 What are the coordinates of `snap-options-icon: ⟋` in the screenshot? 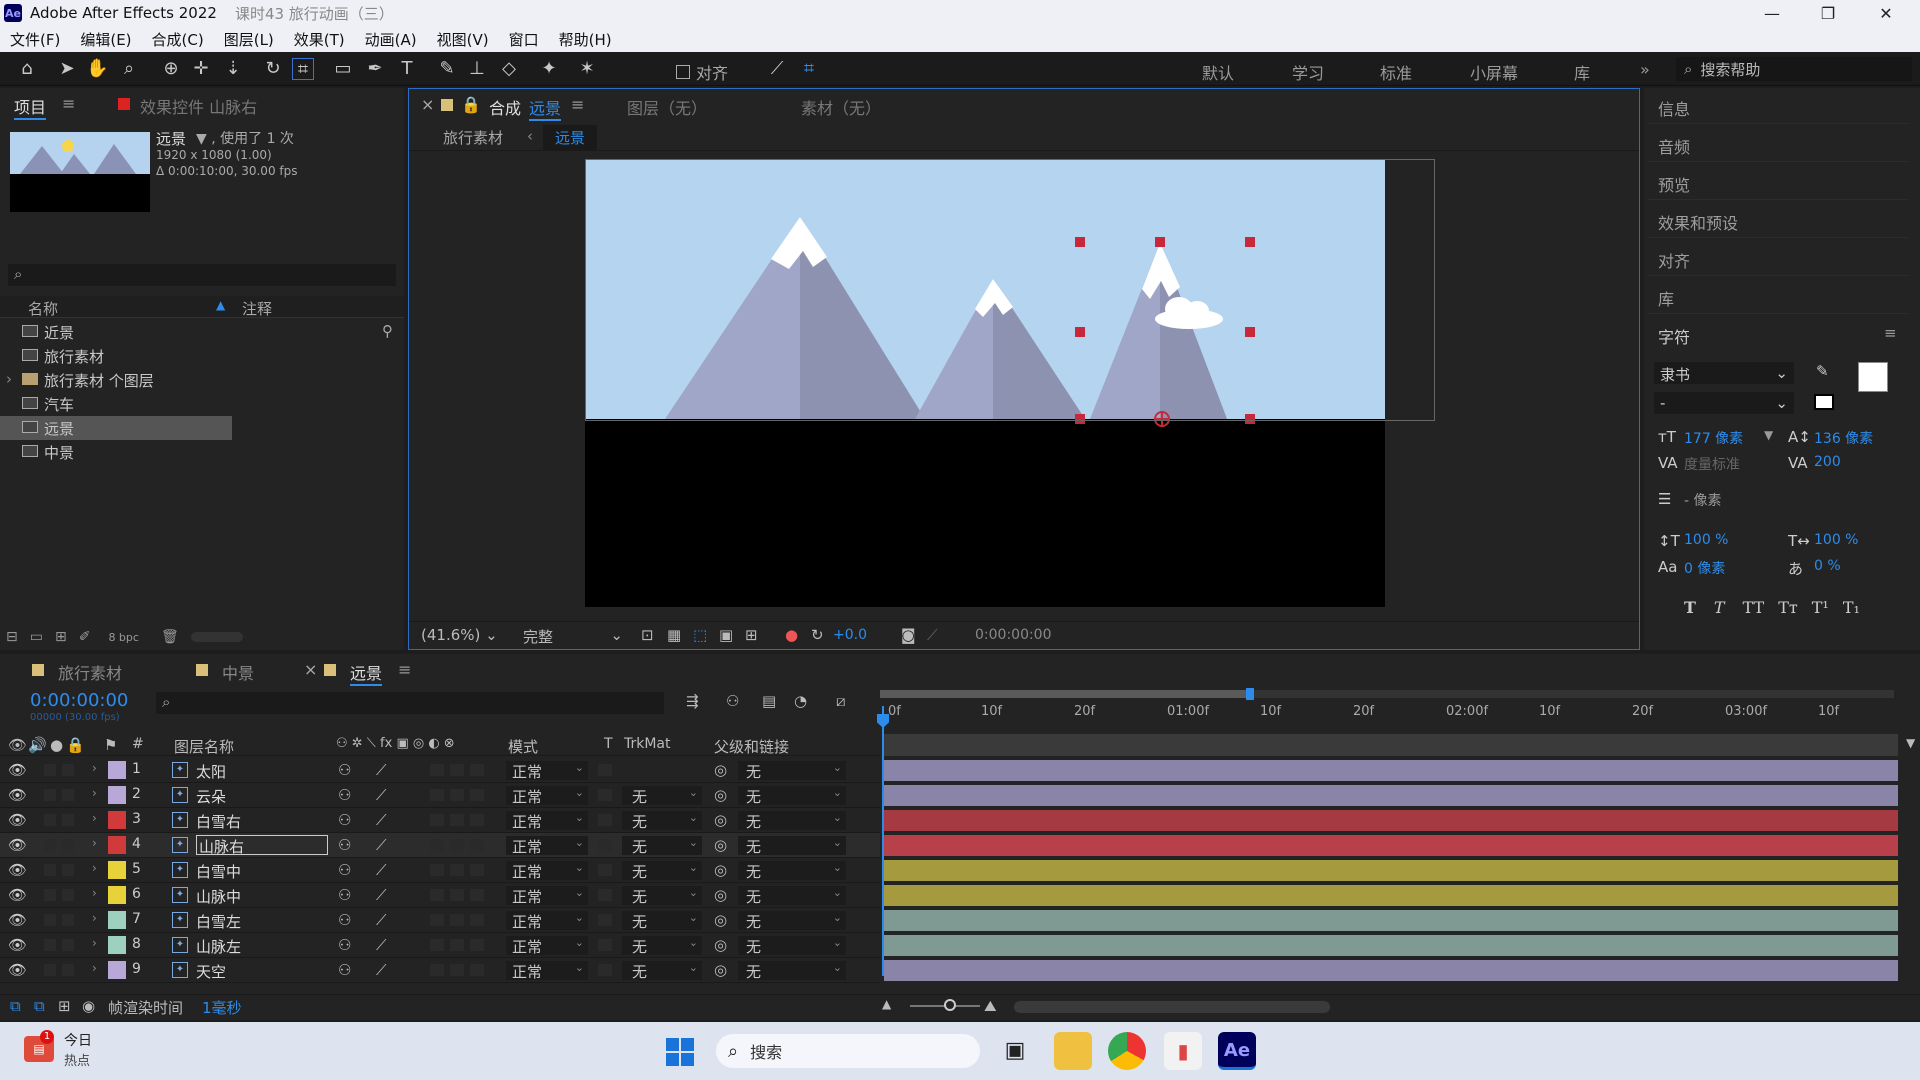 It's located at (777, 69).